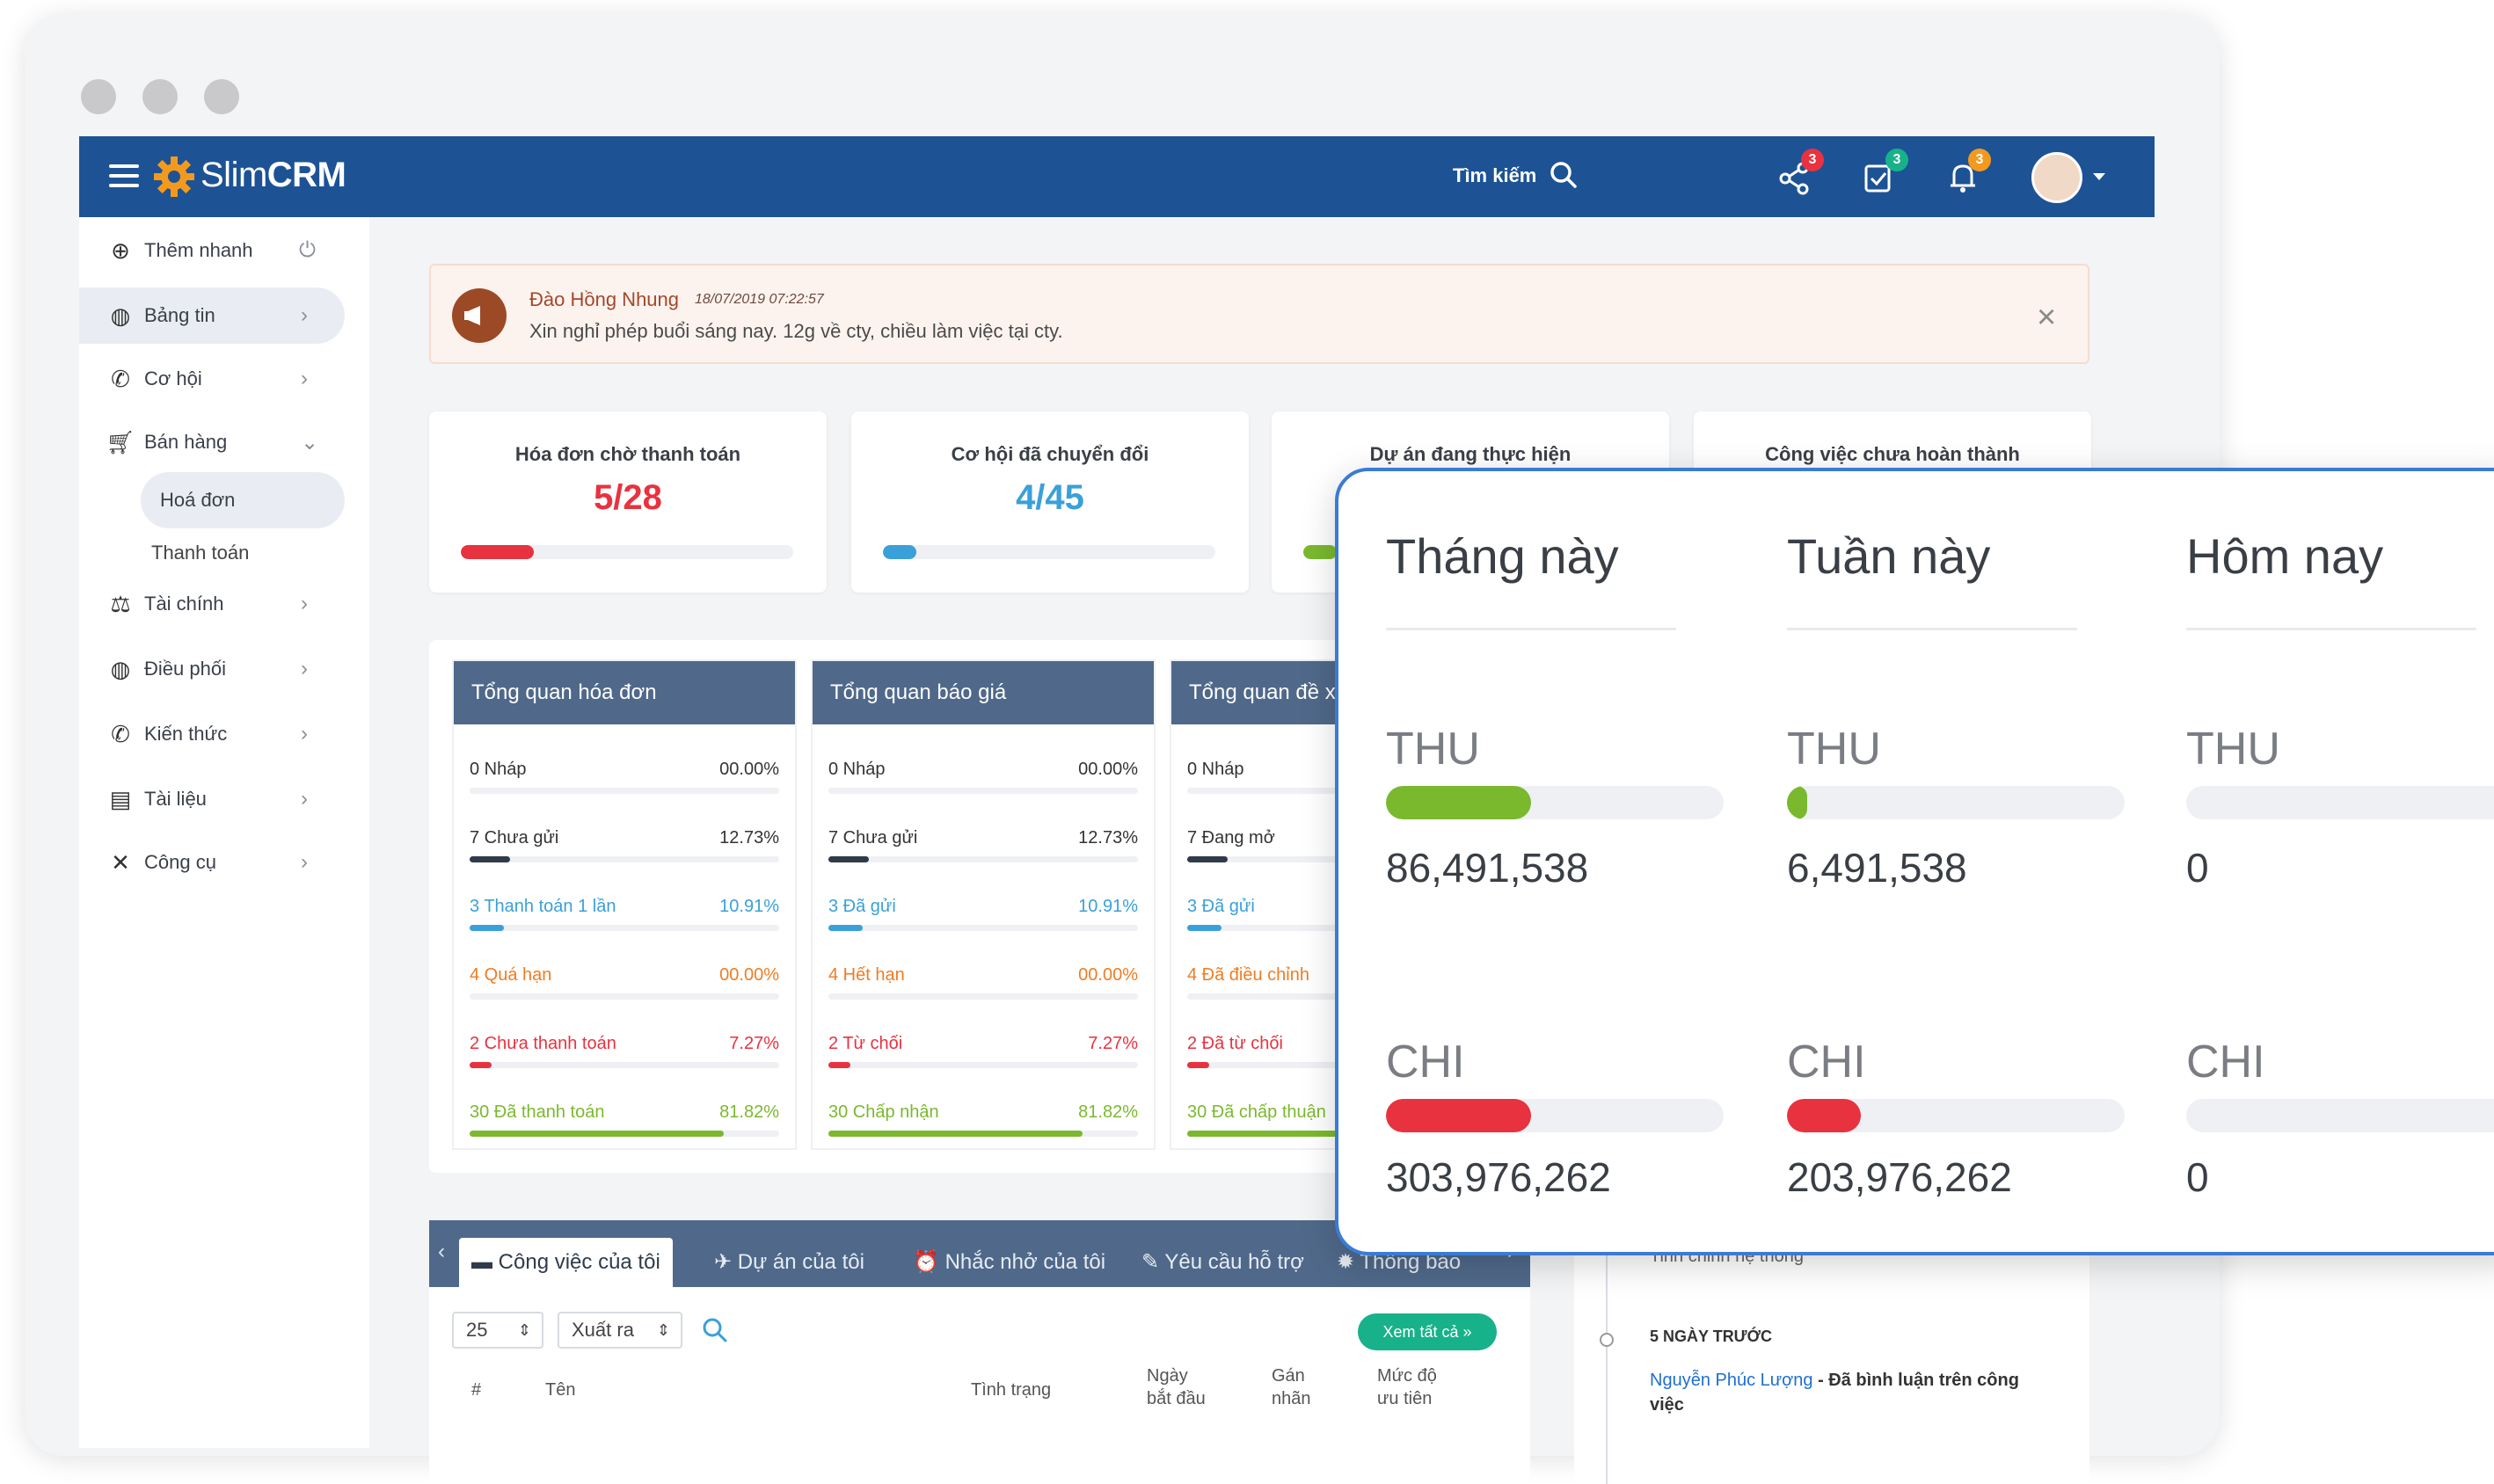  I want to click on feed-author-link: Nguyễn Phúc Lượng, so click(1731, 1381).